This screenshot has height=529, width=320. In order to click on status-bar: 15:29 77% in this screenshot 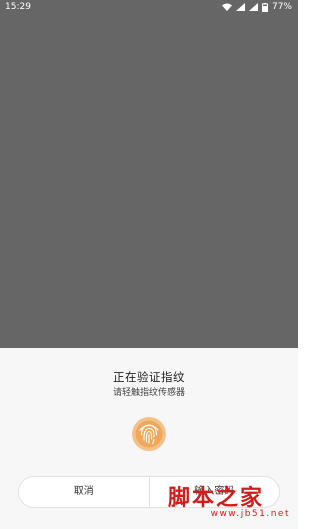, I will do `click(149, 7)`.